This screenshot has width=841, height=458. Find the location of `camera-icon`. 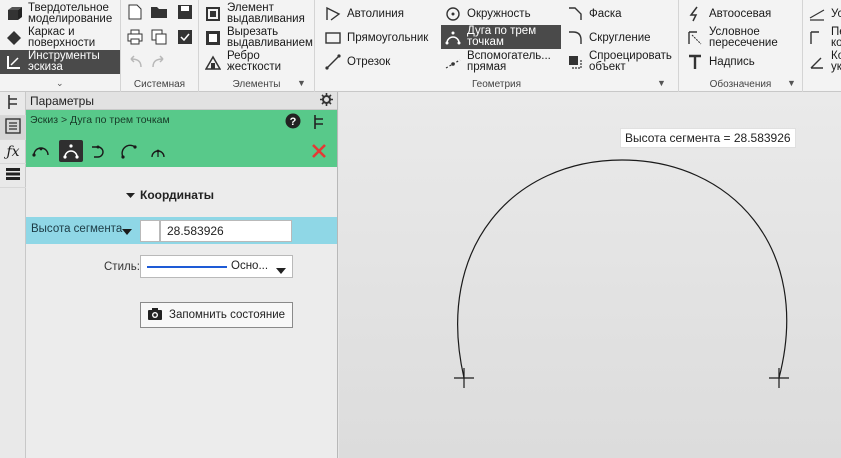

camera-icon is located at coordinates (155, 315).